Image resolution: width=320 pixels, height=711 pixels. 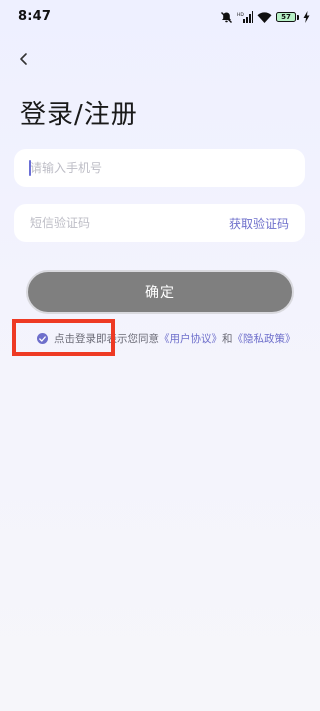 I want to click on agreement-checkbox, so click(x=42, y=338).